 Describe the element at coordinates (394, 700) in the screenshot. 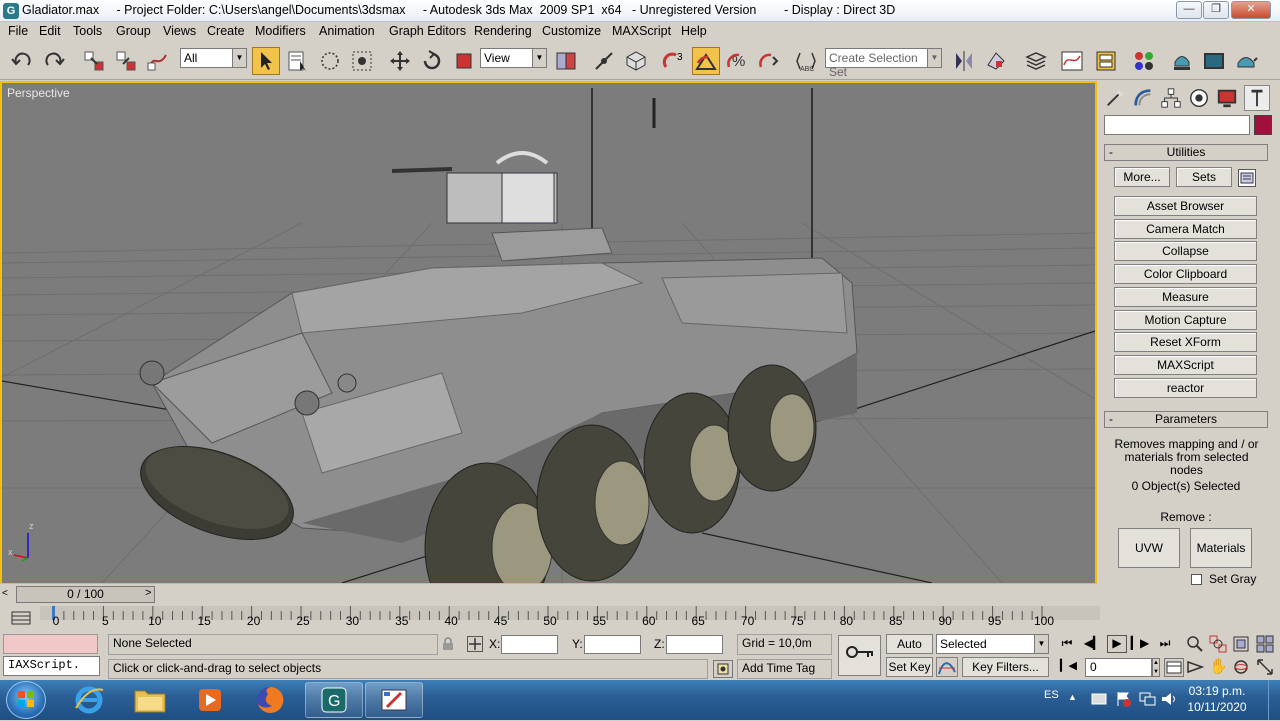

I see `paint-taskbar-icon` at that location.